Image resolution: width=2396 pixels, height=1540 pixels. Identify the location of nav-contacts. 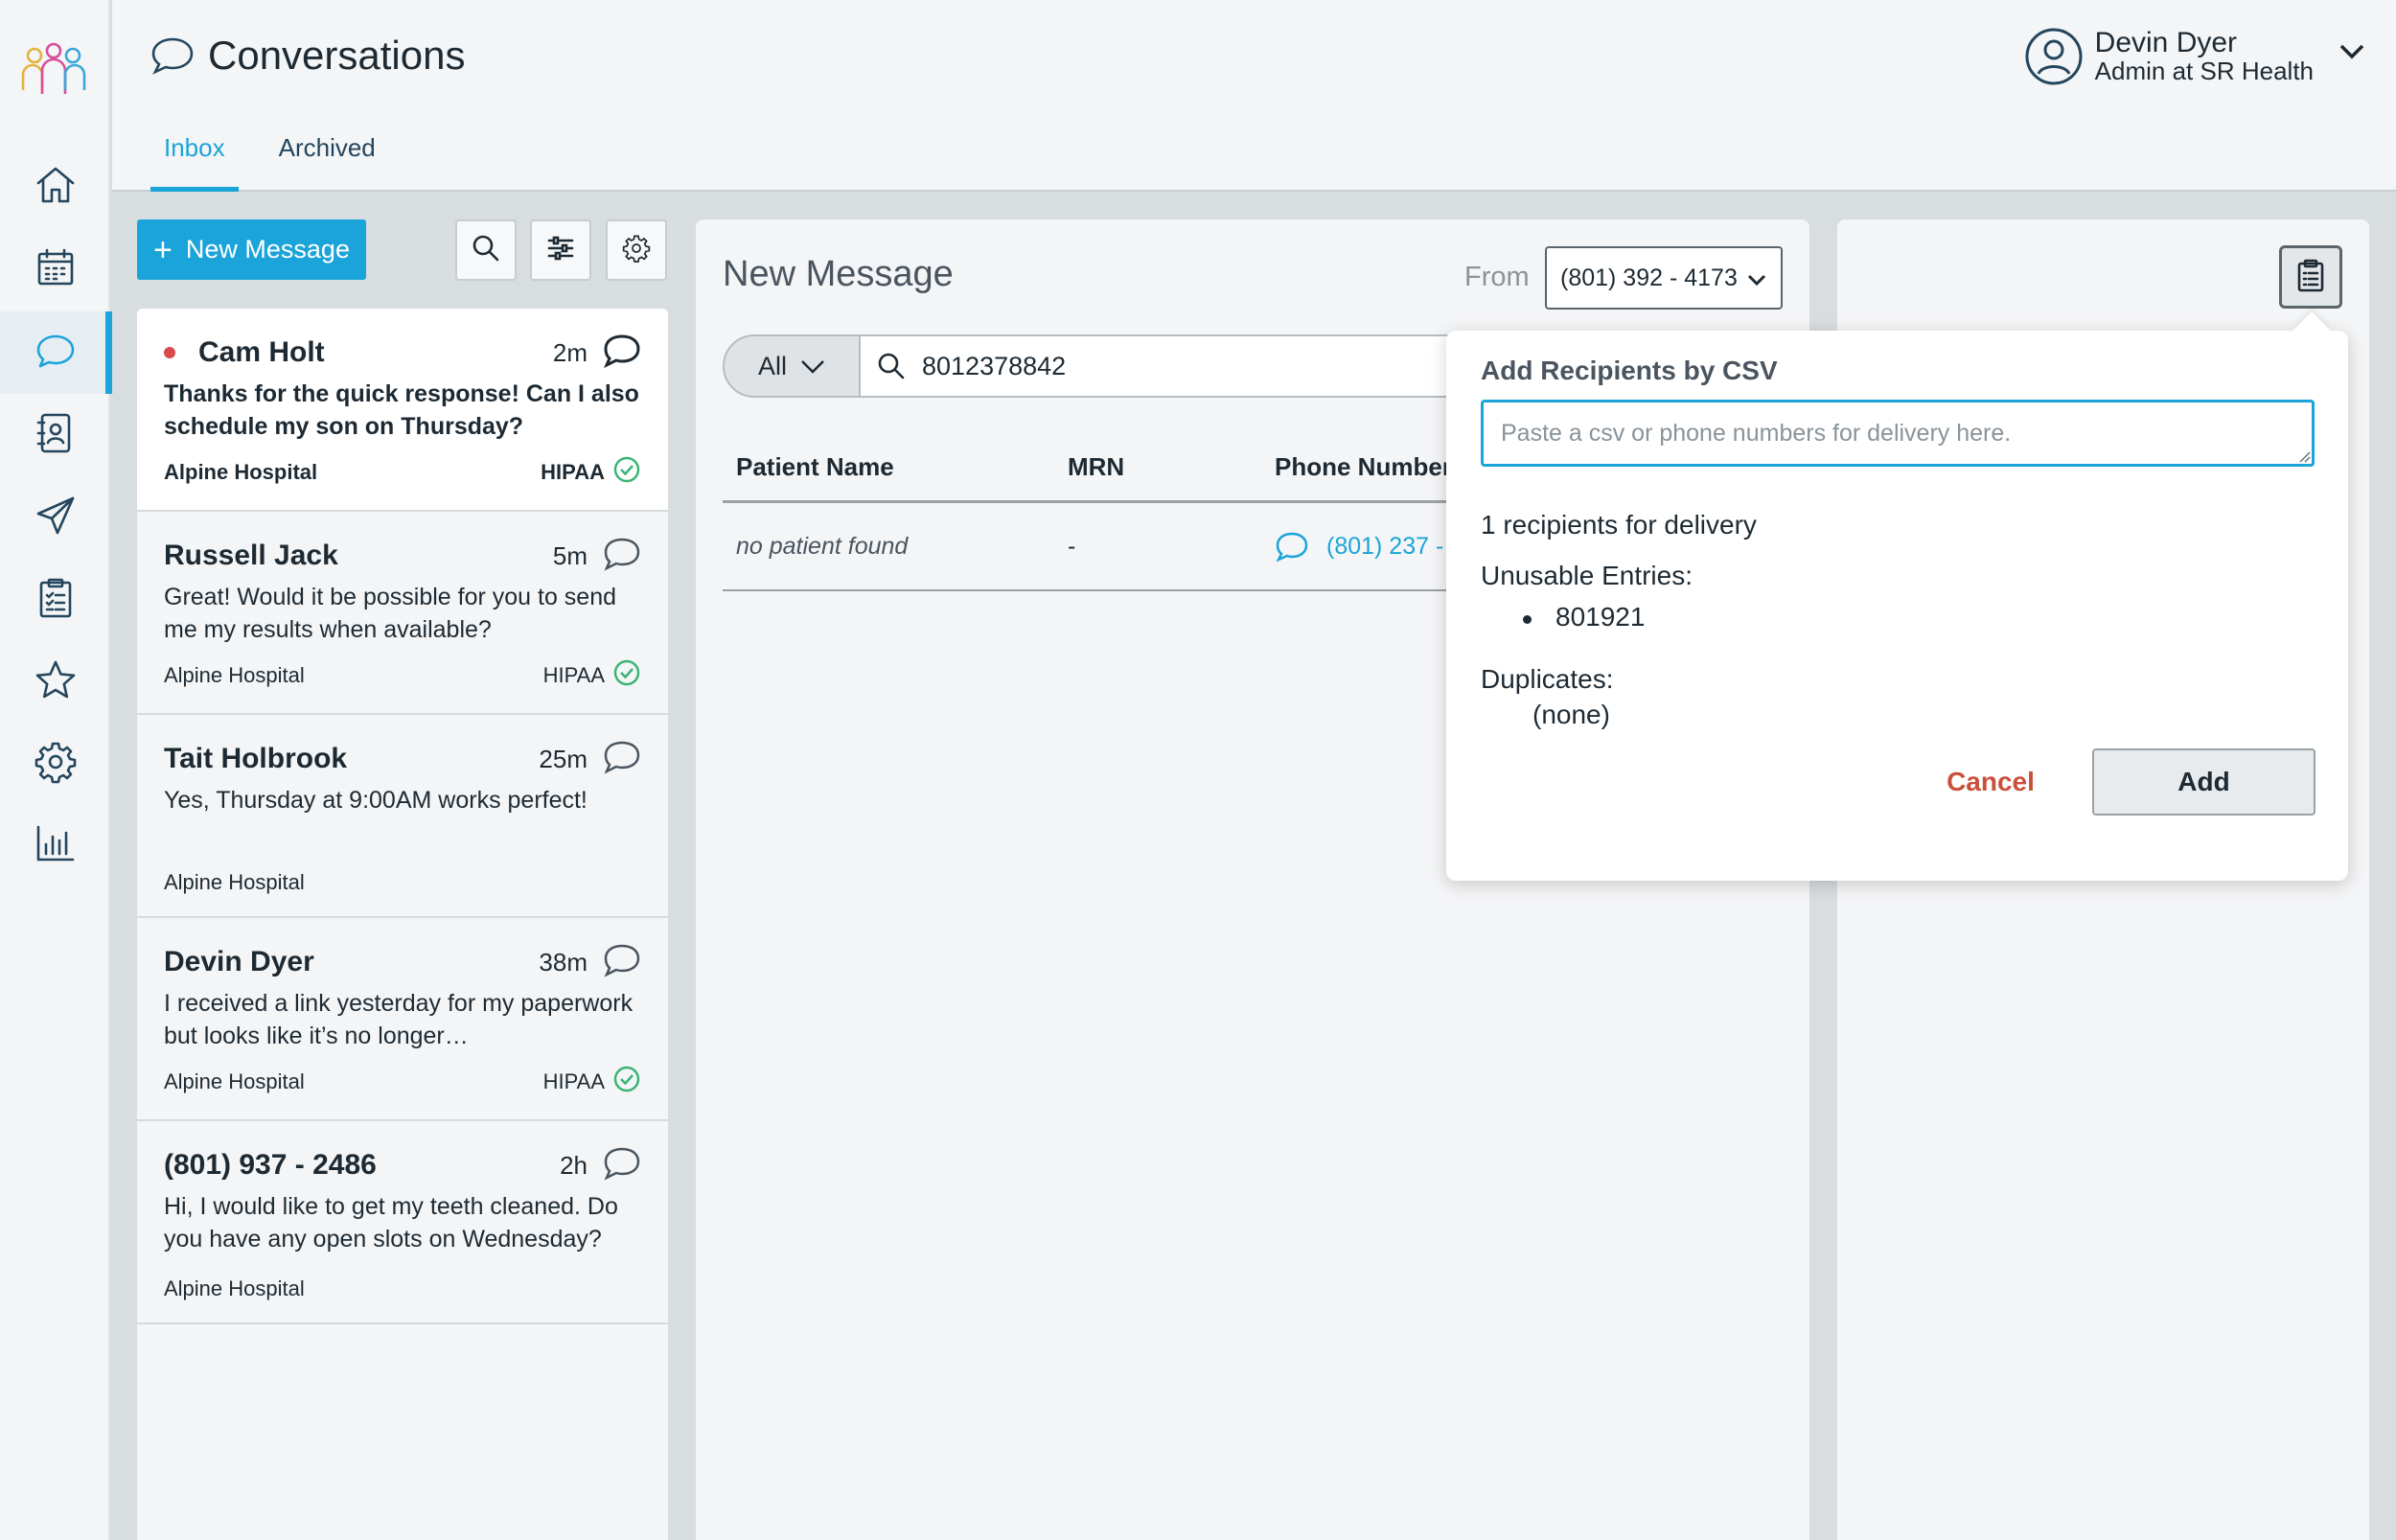
(55, 435).